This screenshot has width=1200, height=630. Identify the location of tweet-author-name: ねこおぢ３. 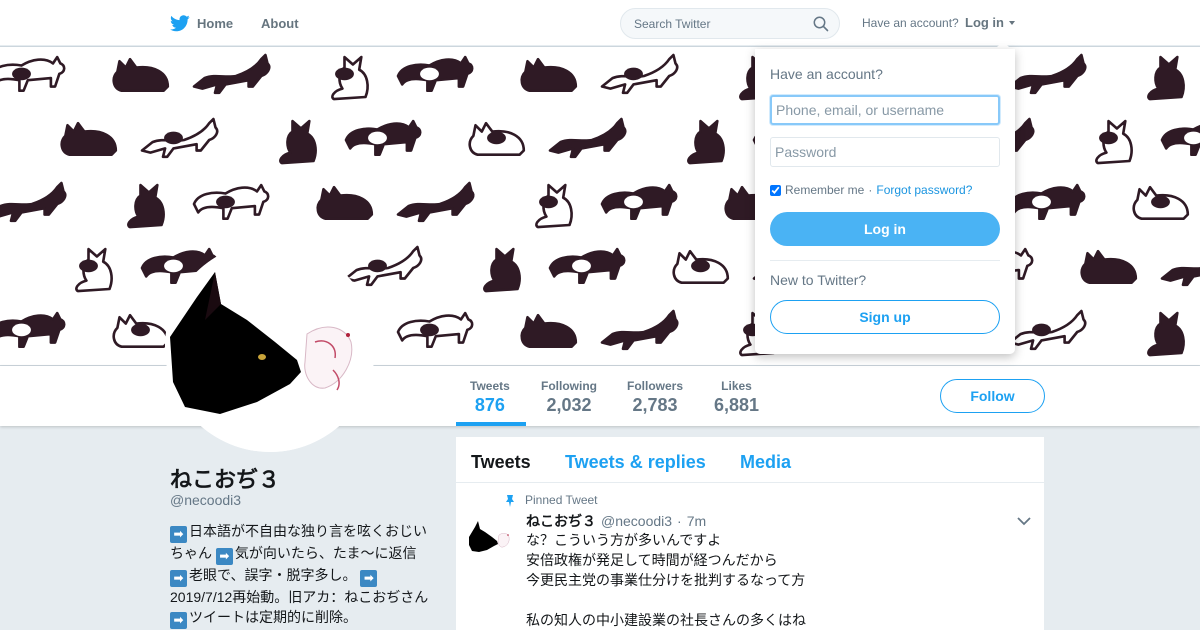
(561, 521).